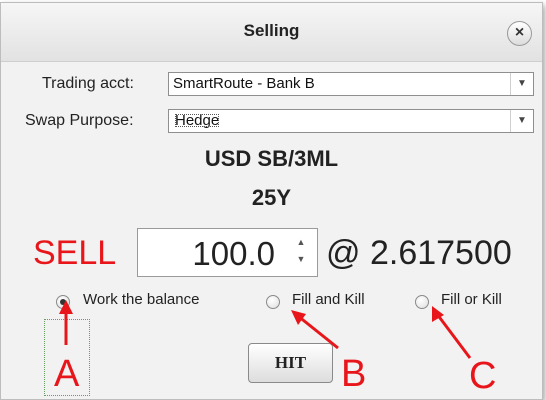 This screenshot has height=400, width=546. What do you see at coordinates (483, 376) in the screenshot?
I see `annotation-letter-c: C` at bounding box center [483, 376].